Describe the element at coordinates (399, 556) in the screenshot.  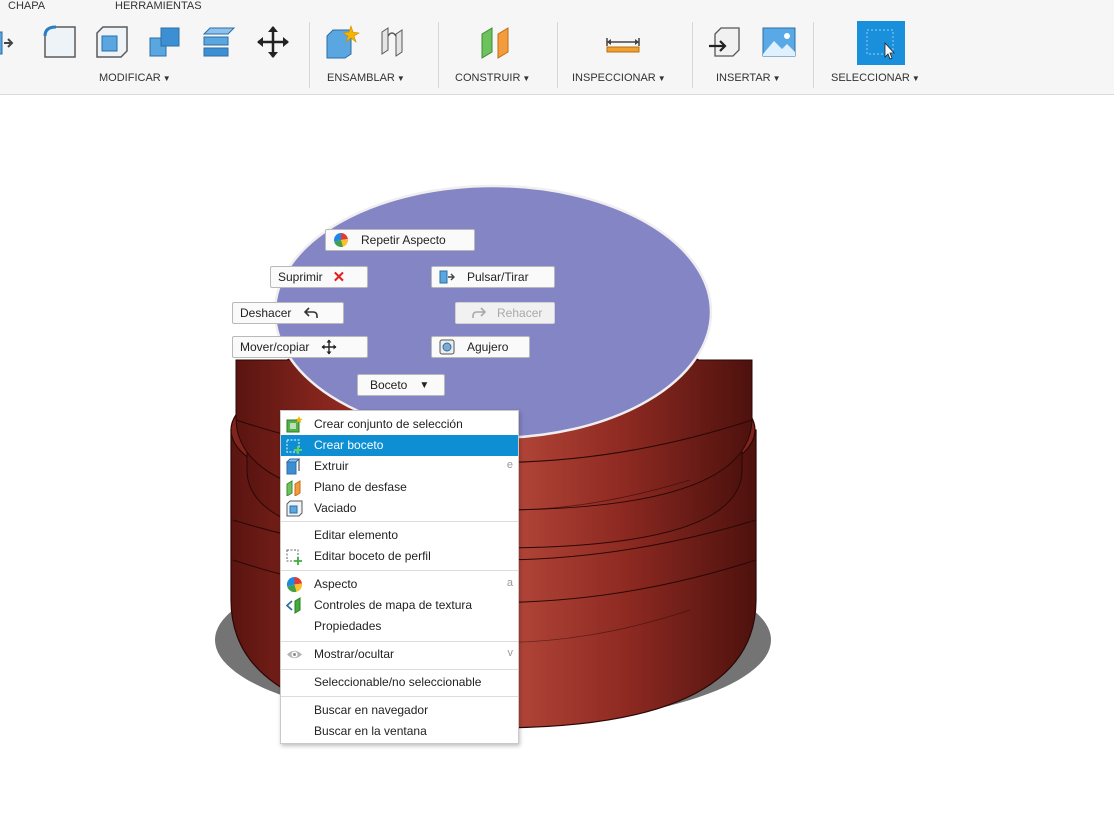
I see `menu-item-editar-boceto-perfil: Editar boceto de perfil` at that location.